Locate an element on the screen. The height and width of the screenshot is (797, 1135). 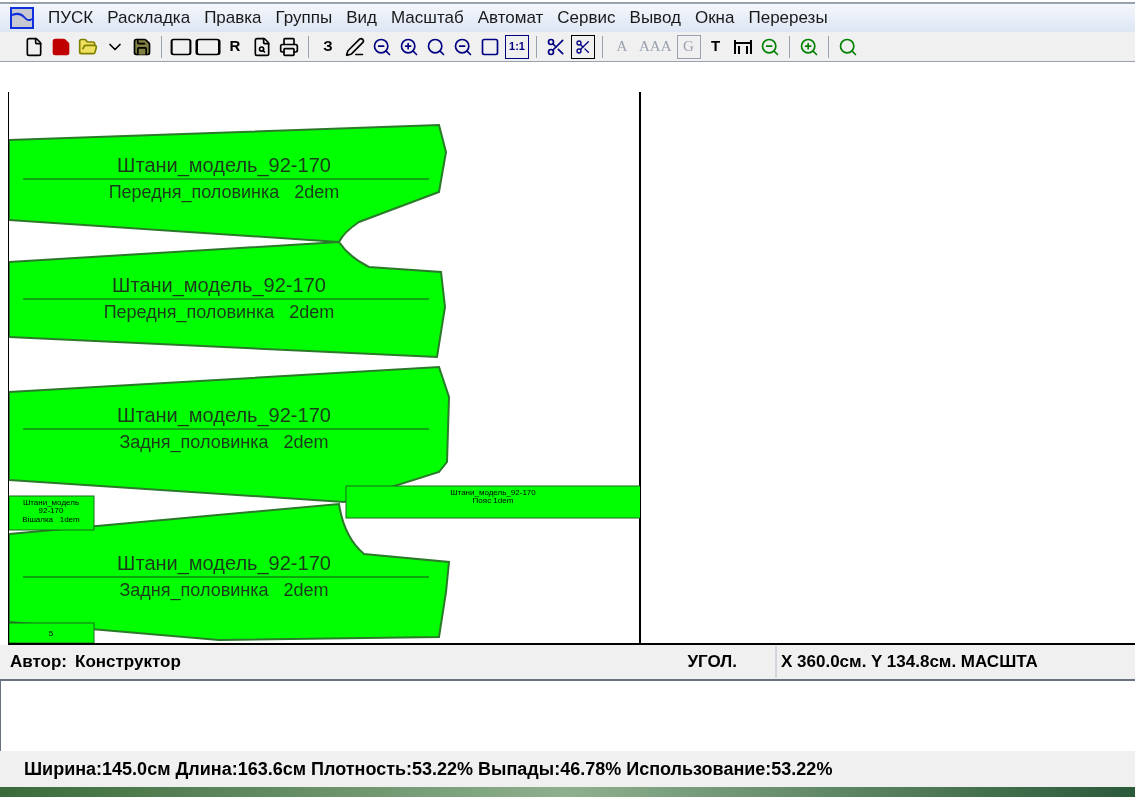
piece-label: 5 is located at coordinates (51, 633).